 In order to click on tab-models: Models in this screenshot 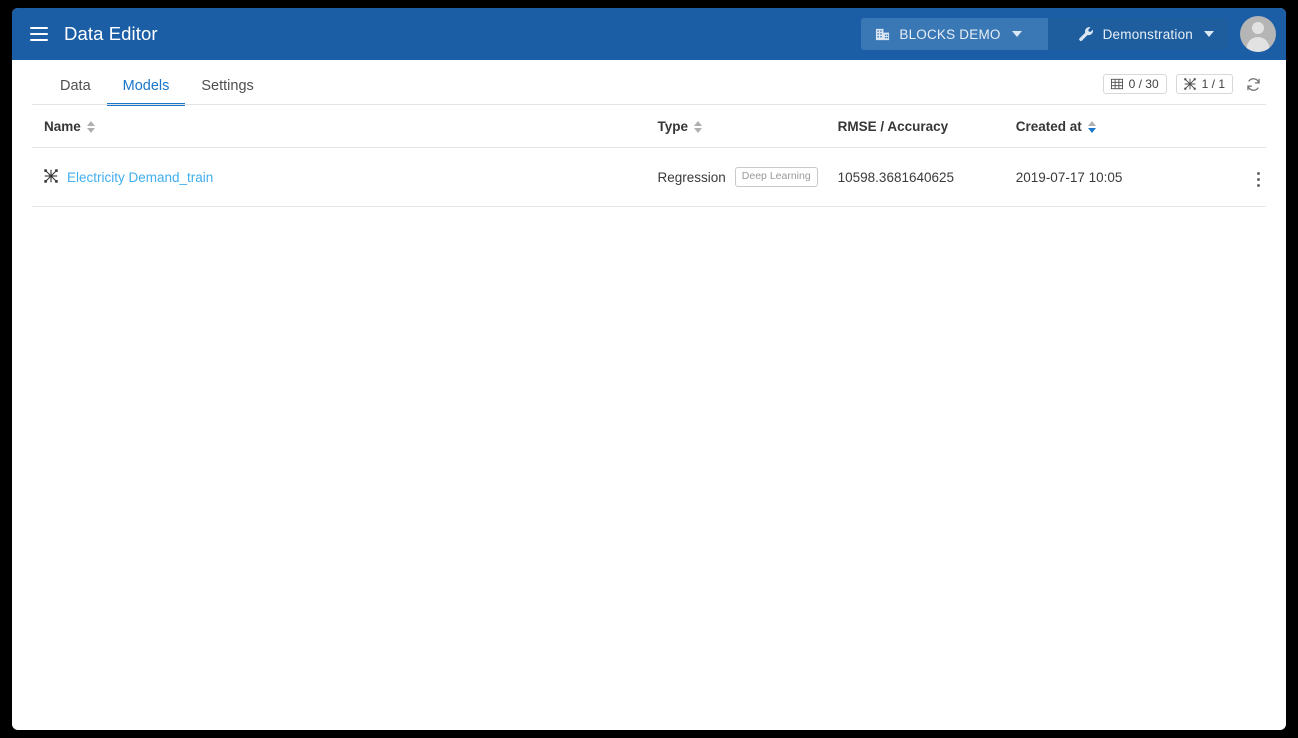, I will do `click(146, 92)`.